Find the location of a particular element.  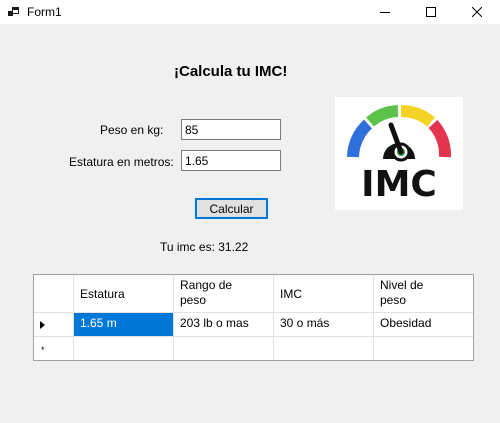

corner-header-cell is located at coordinates (54, 294).